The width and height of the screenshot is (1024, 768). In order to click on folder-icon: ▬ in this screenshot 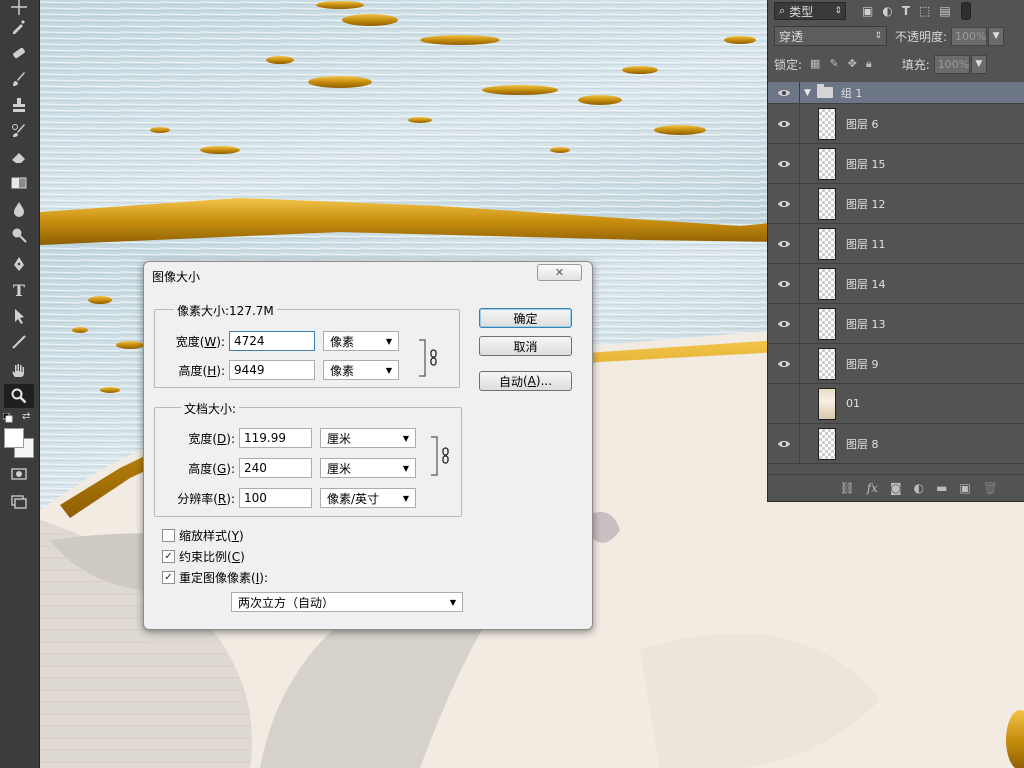, I will do `click(941, 488)`.